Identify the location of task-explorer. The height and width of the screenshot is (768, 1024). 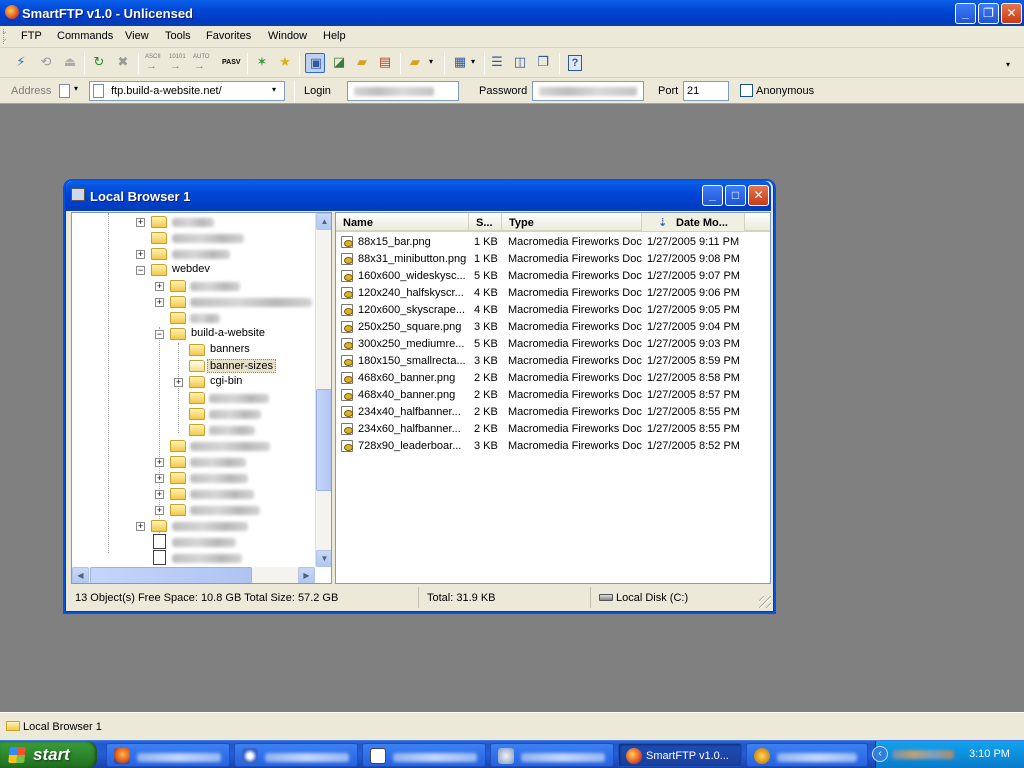
(552, 755).